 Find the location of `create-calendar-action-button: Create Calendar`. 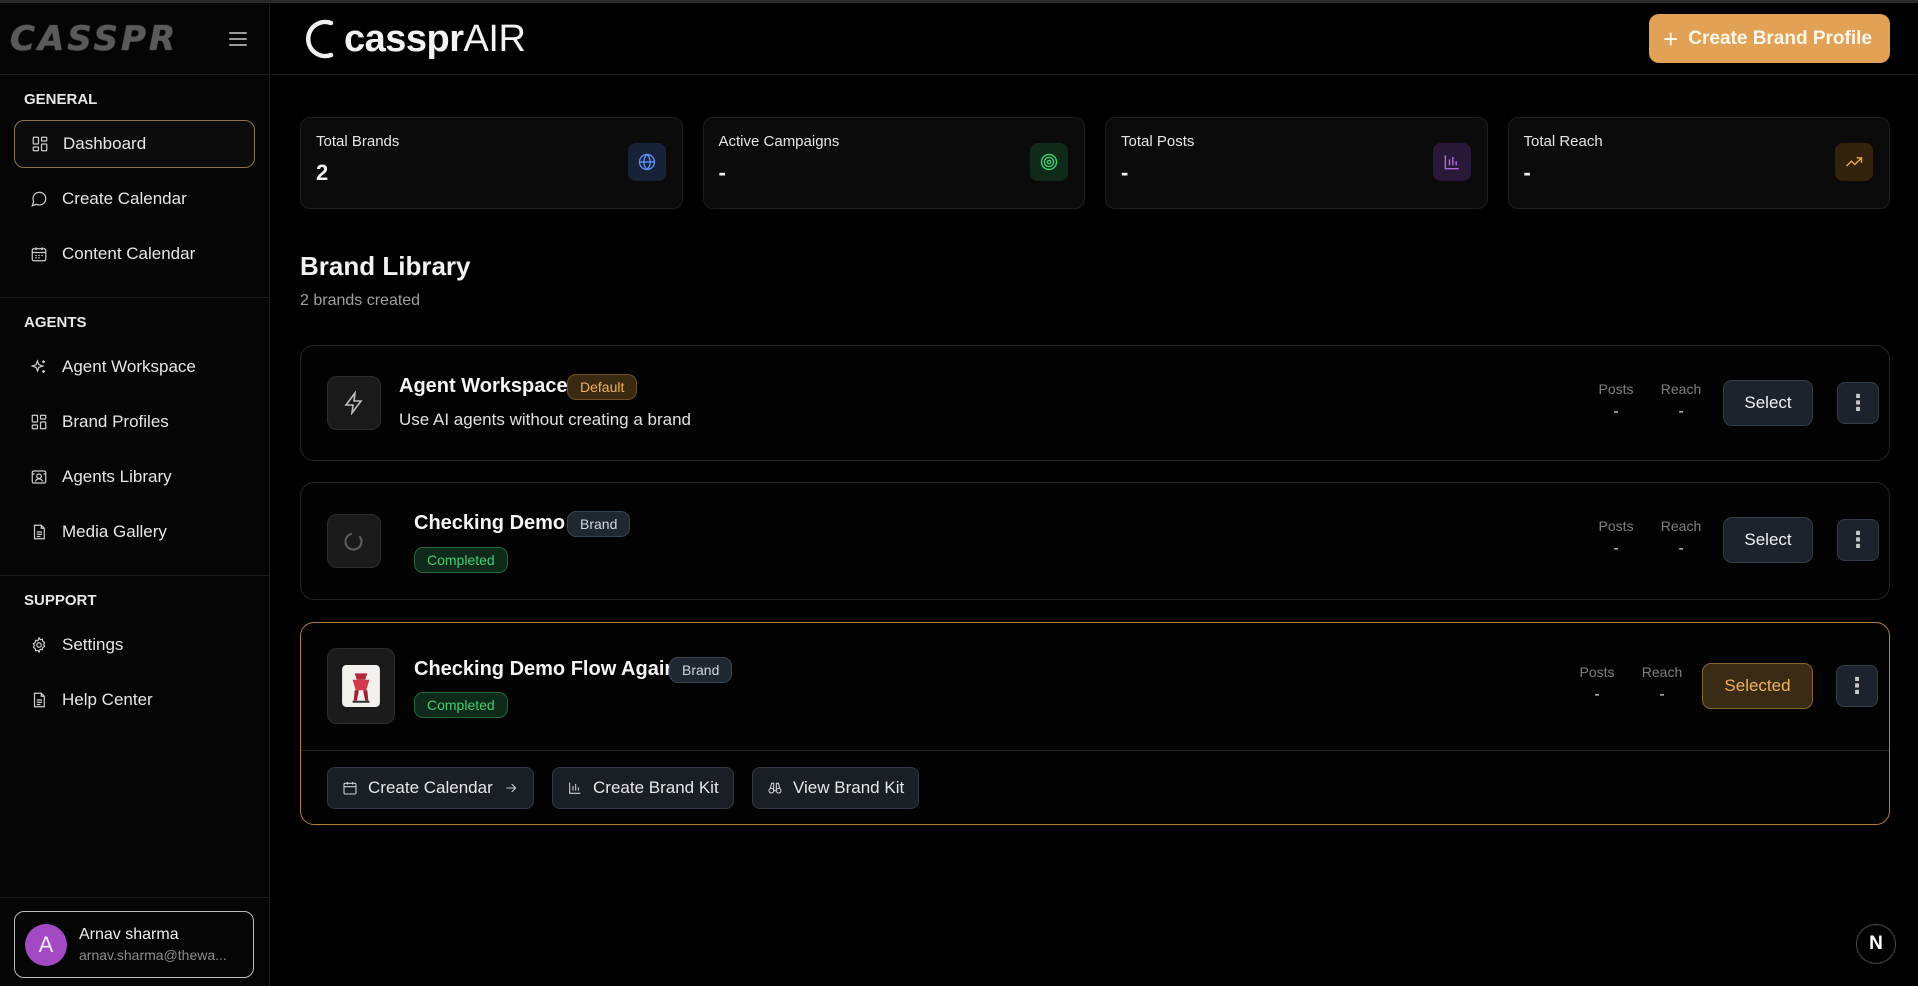

create-calendar-action-button: Create Calendar is located at coordinates (430, 788).